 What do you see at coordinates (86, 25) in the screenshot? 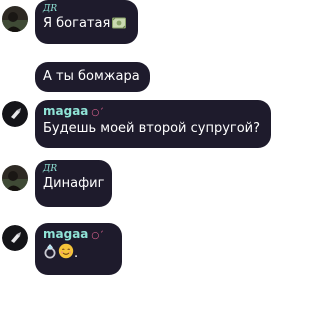
I see `message-text: Я богатая` at bounding box center [86, 25].